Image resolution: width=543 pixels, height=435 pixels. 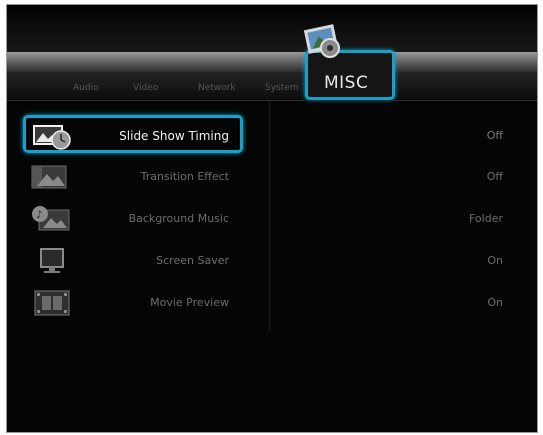 I want to click on tab-audio: Audio, so click(x=86, y=88).